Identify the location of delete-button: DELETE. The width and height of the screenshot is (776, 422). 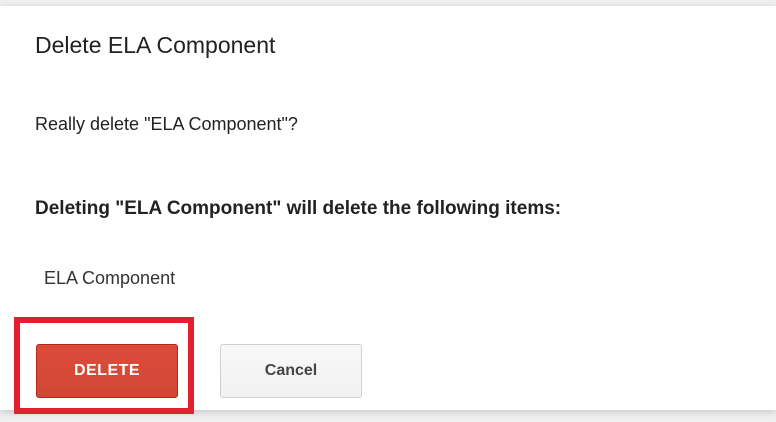
(107, 371).